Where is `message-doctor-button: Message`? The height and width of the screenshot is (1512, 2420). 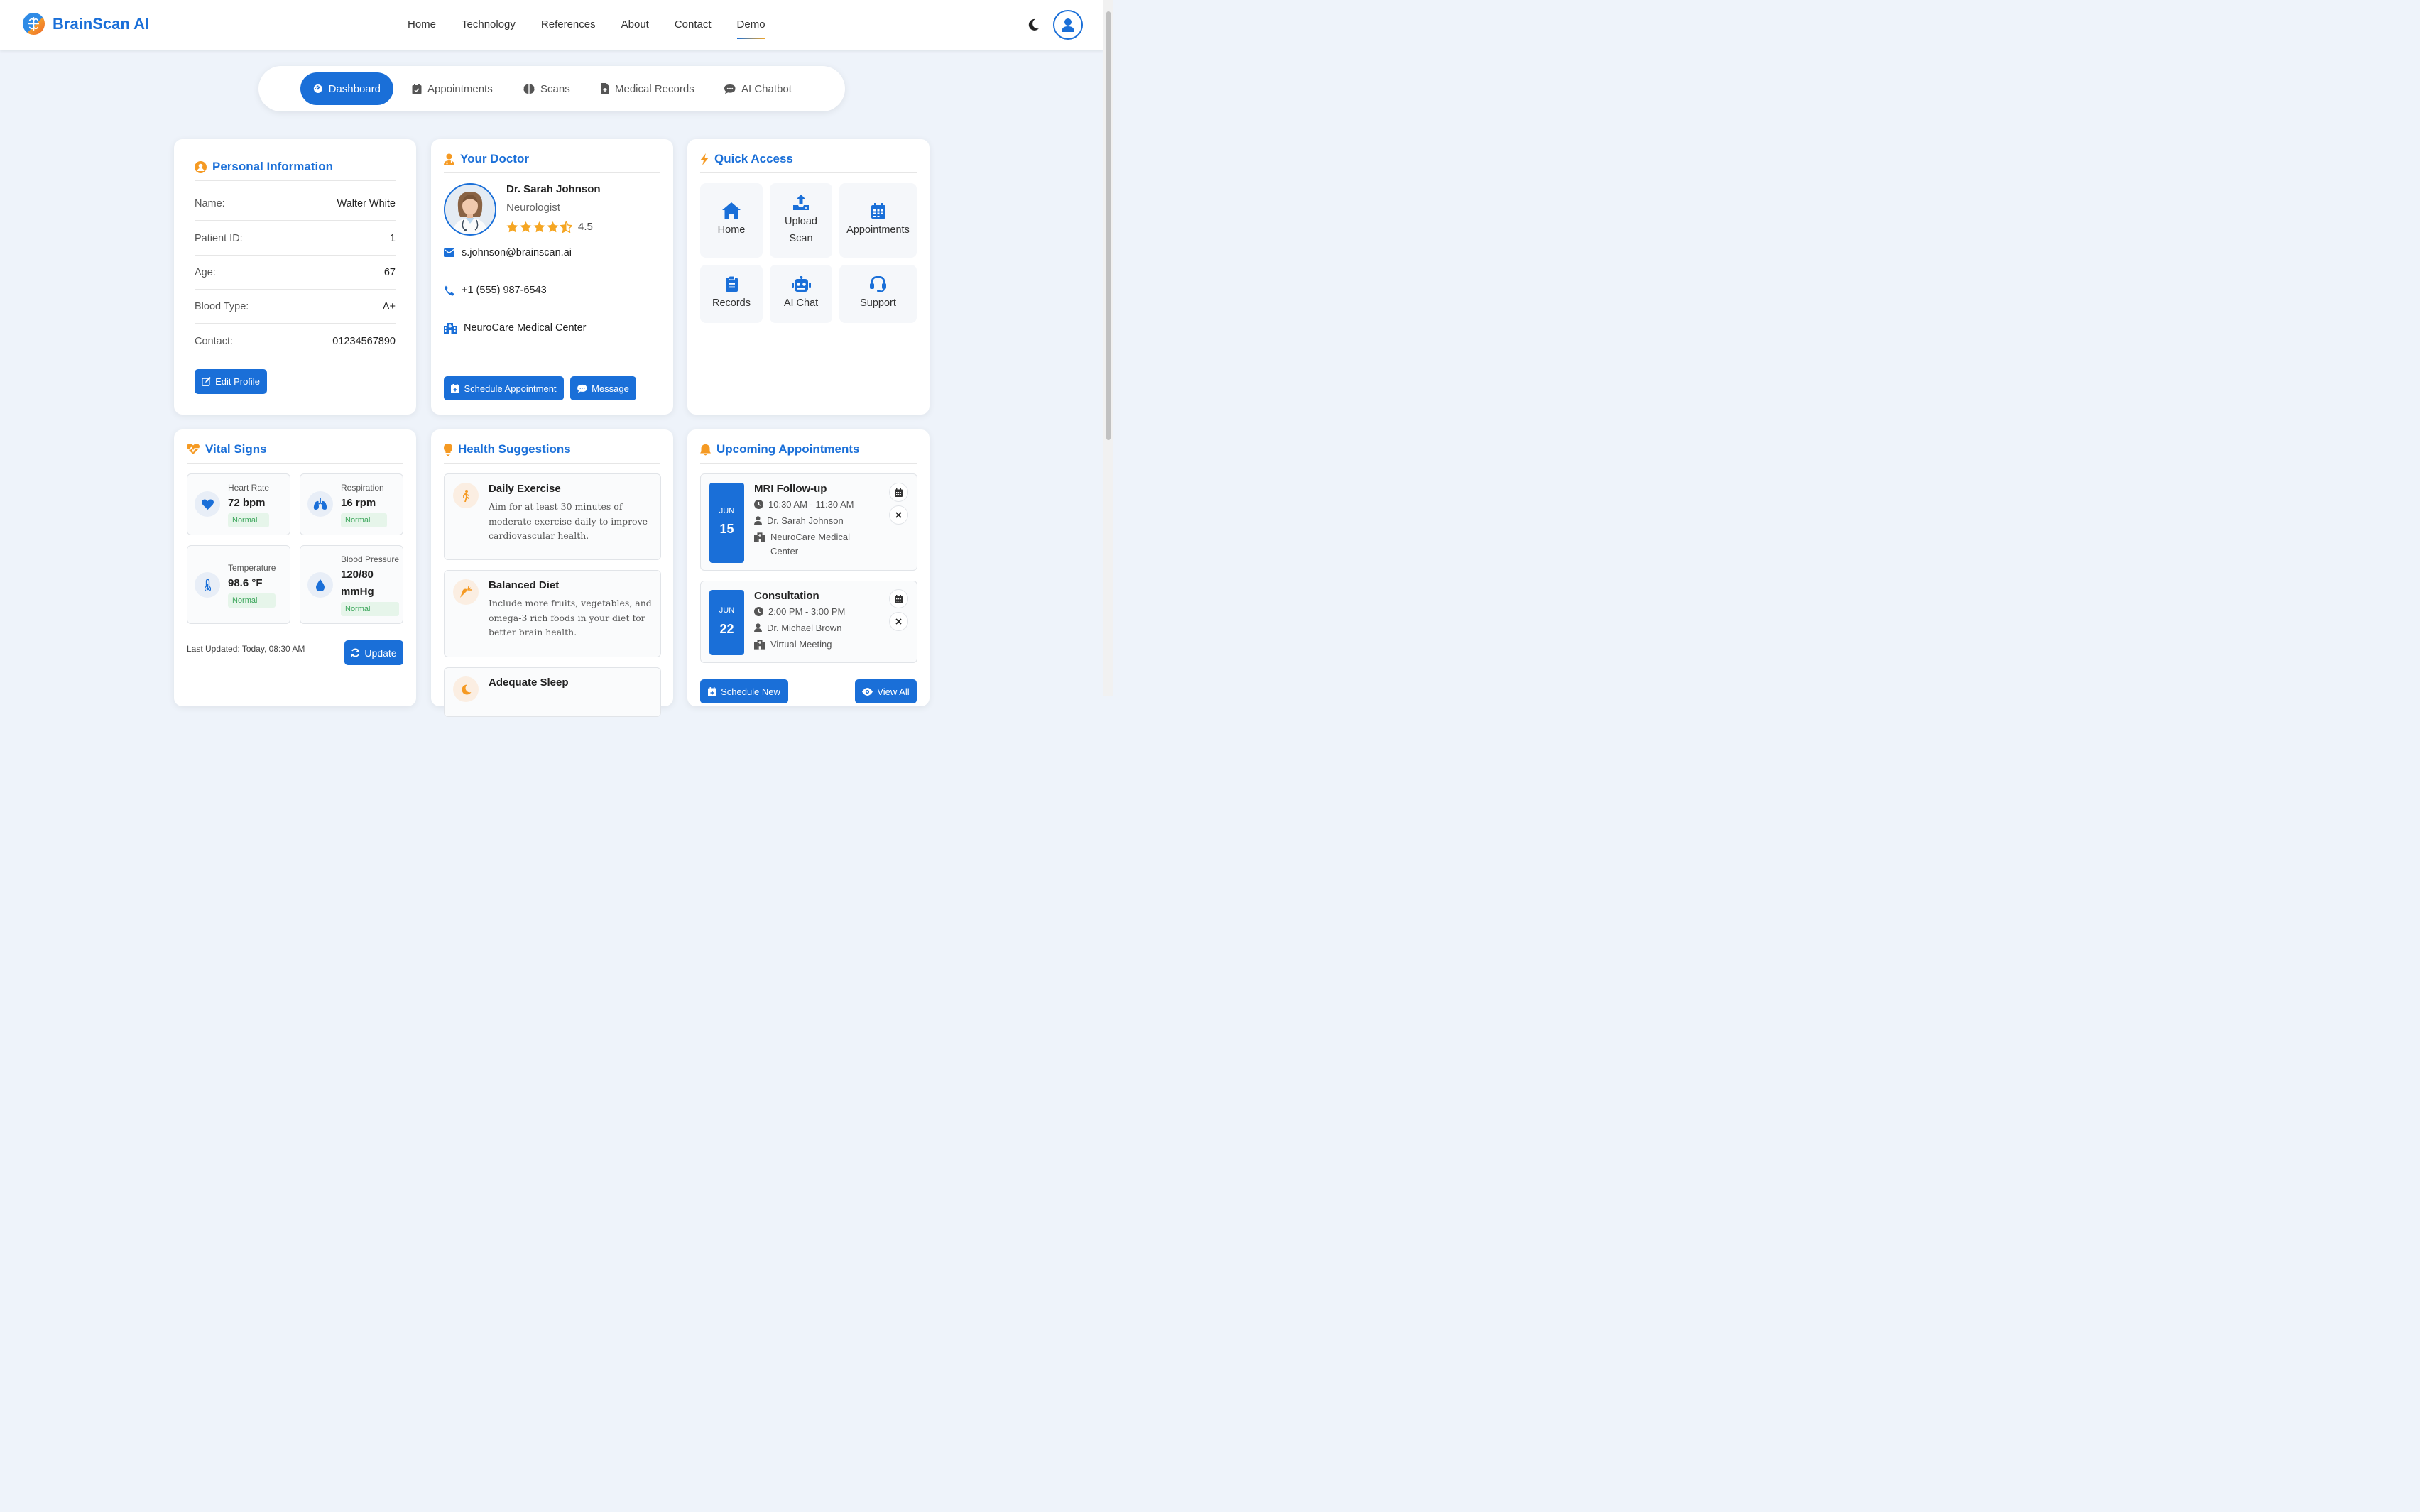 message-doctor-button: Message is located at coordinates (603, 388).